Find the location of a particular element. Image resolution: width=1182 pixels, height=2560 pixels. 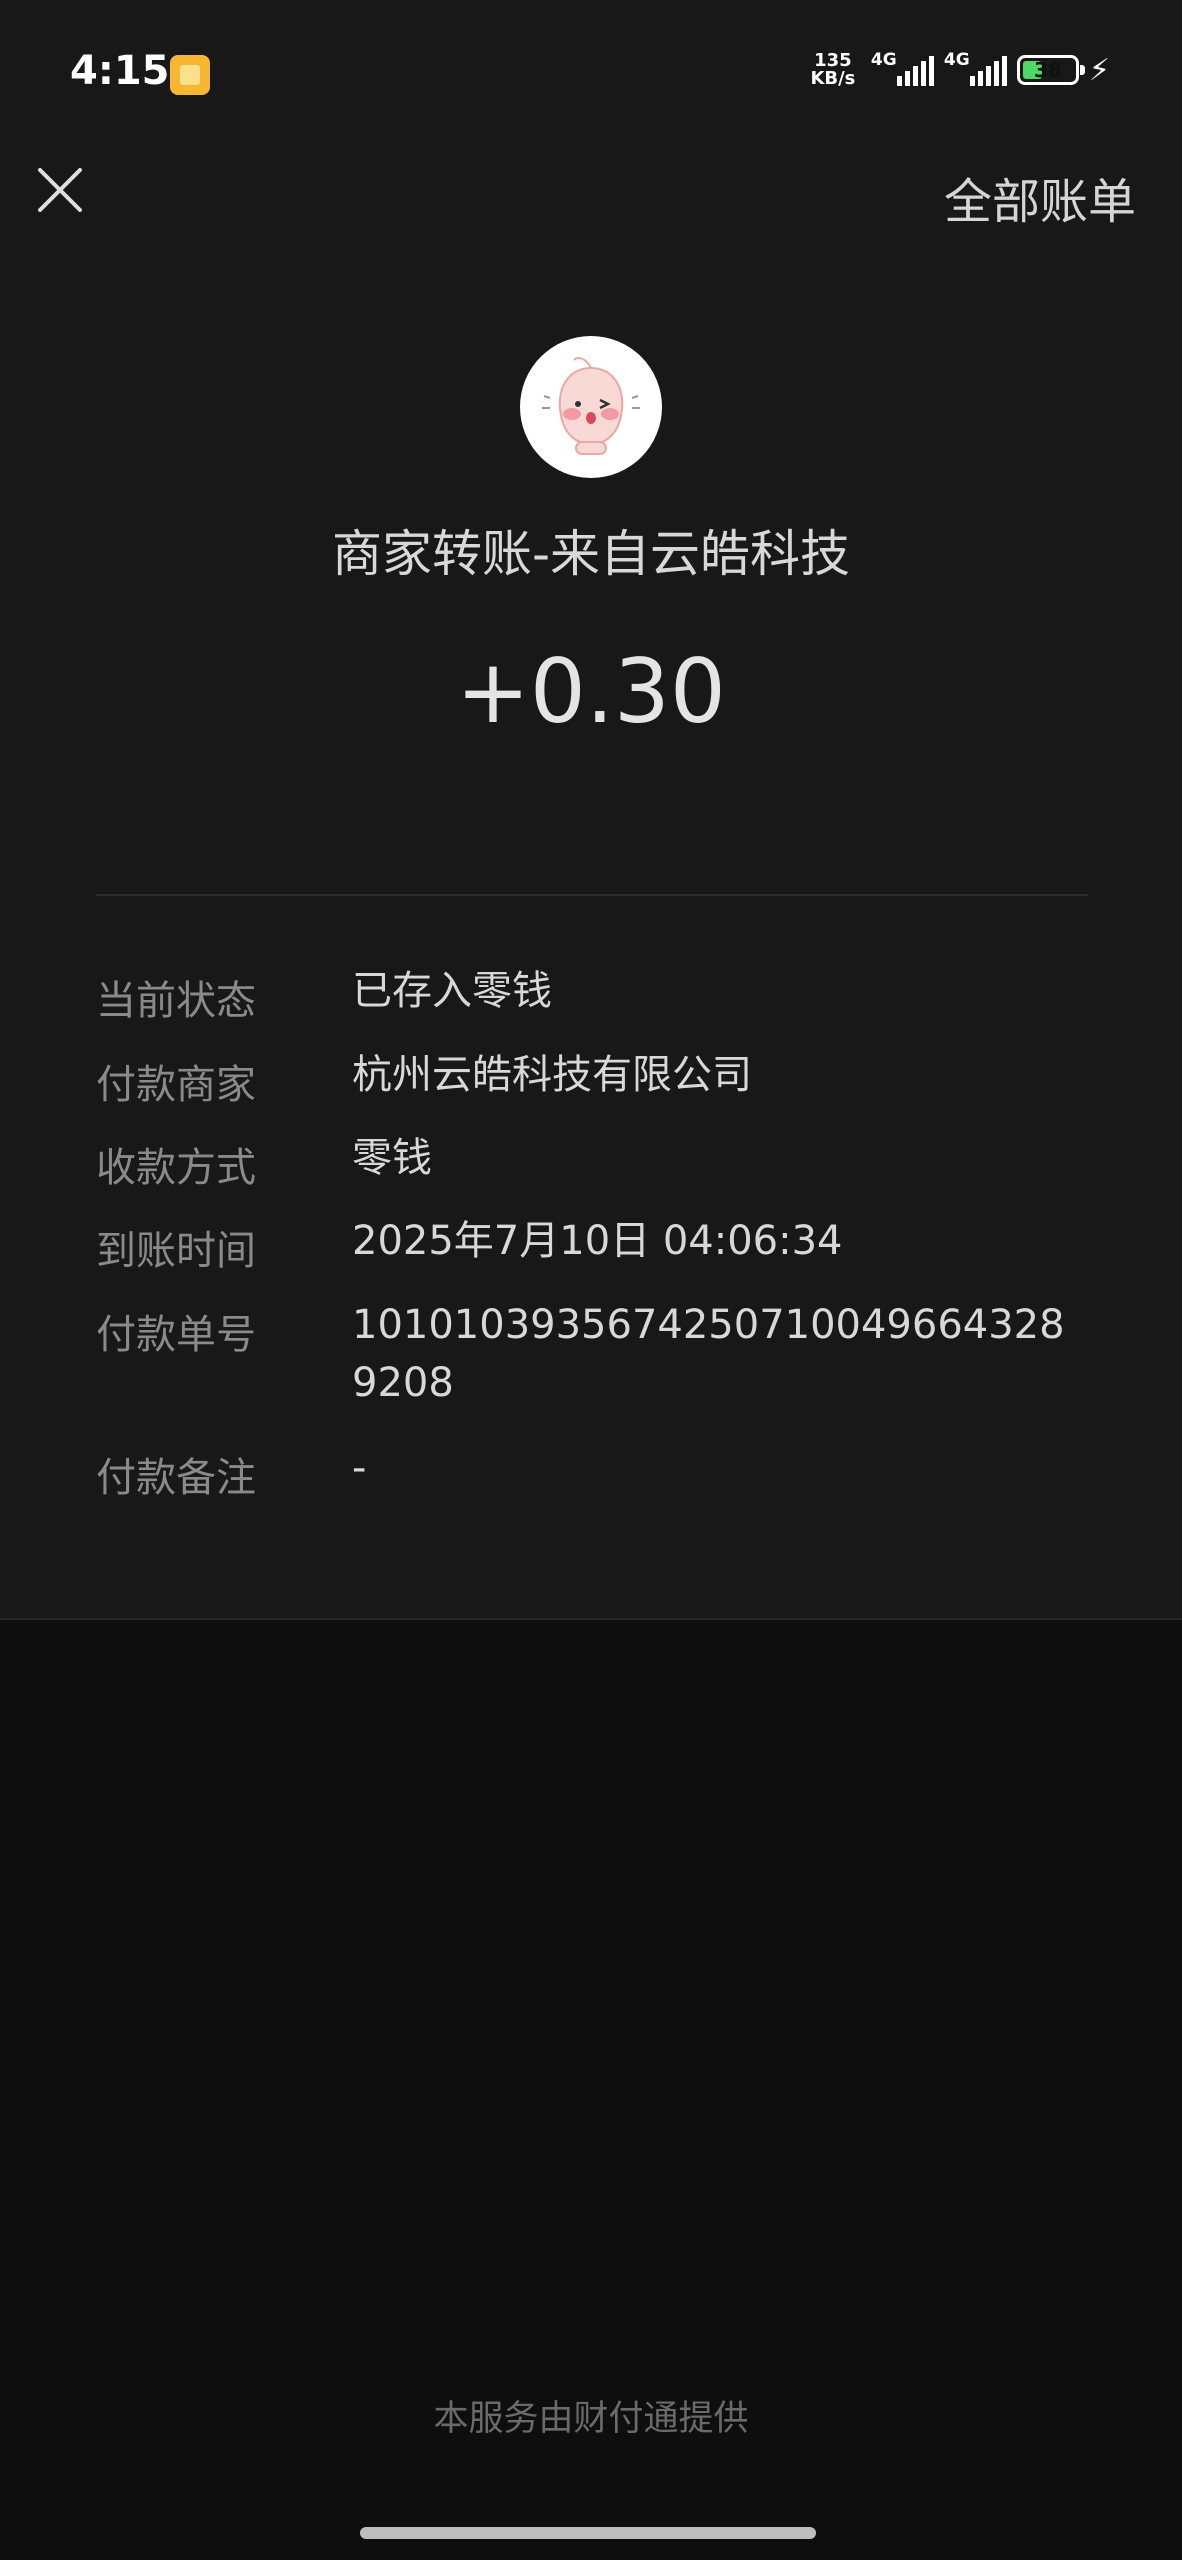

status-label: 当前状态 is located at coordinates (176, 1001).